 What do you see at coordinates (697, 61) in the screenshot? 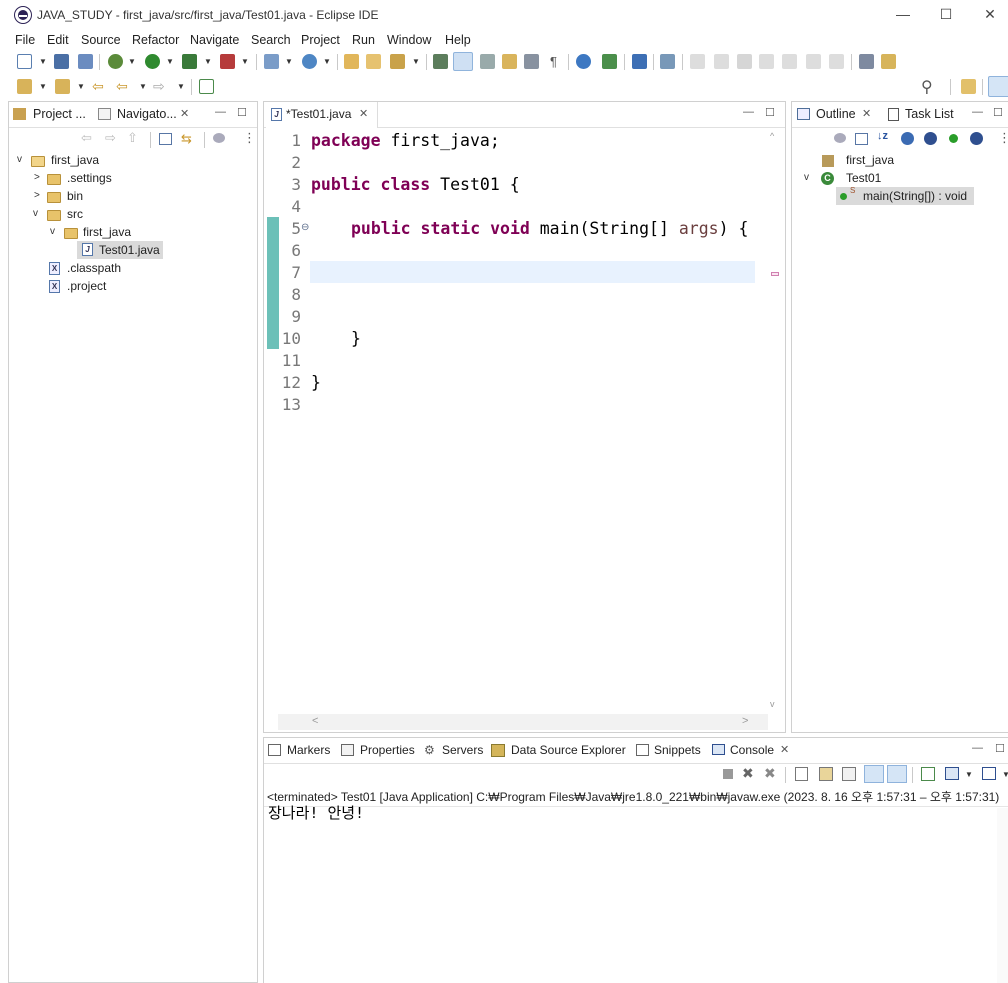
I see `resume-icon` at bounding box center [697, 61].